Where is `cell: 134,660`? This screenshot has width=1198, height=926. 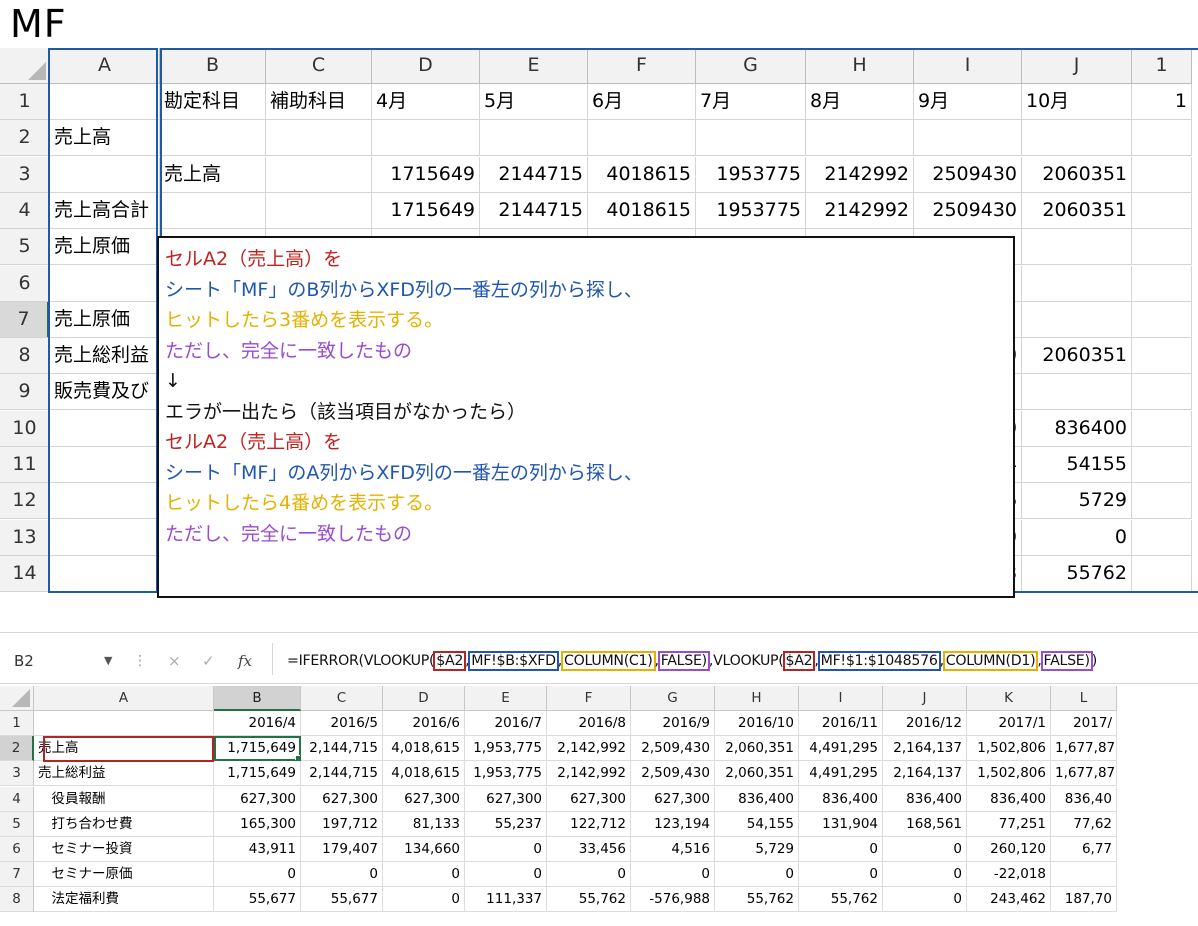 cell: 134,660 is located at coordinates (424, 849).